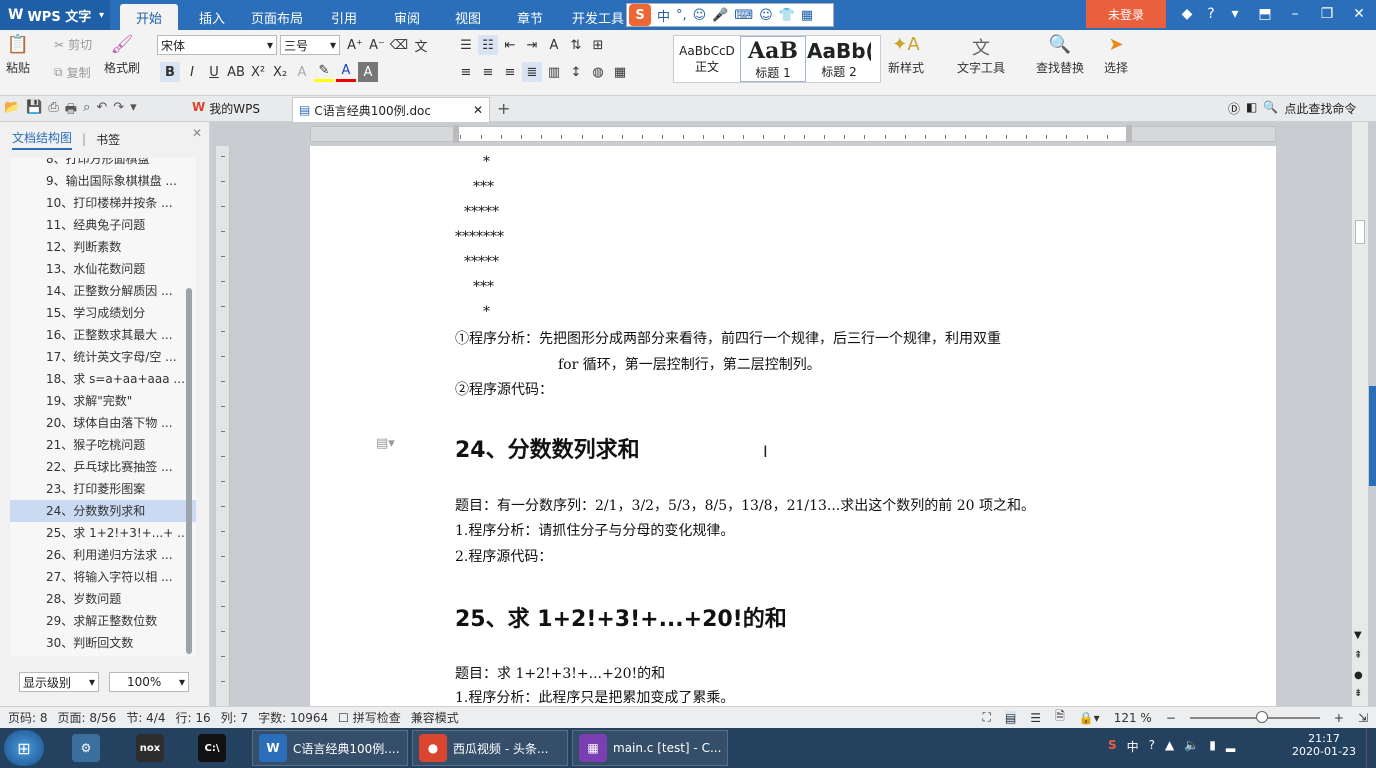  Describe the element at coordinates (987, 717) in the screenshot. I see `fullscreen-icon: ⛶` at that location.